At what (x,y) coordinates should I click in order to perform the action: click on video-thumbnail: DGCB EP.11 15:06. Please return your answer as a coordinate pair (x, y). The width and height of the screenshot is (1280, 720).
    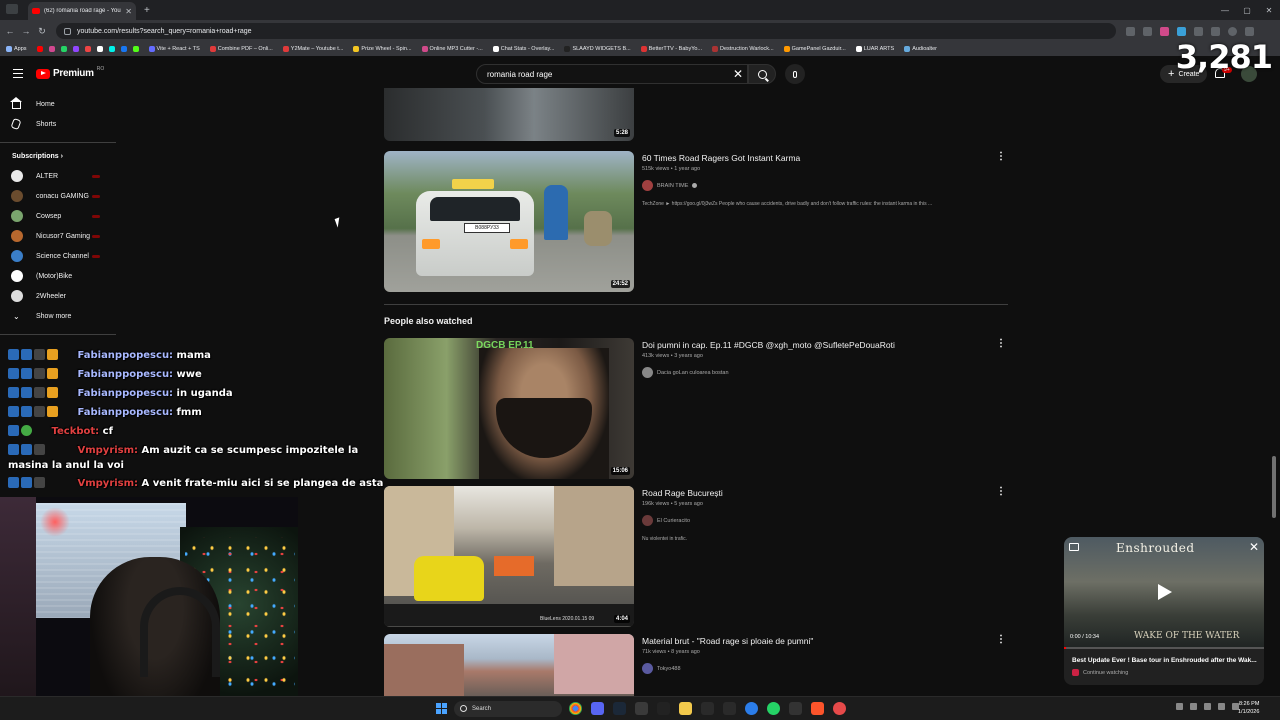
    Looking at the image, I should click on (509, 408).